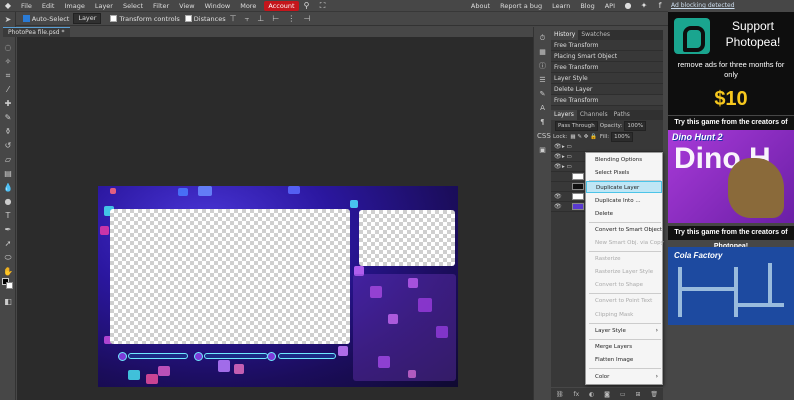 The width and height of the screenshot is (794, 400). What do you see at coordinates (628, 6) in the screenshot?
I see `reddit-icon: ●` at bounding box center [628, 6].